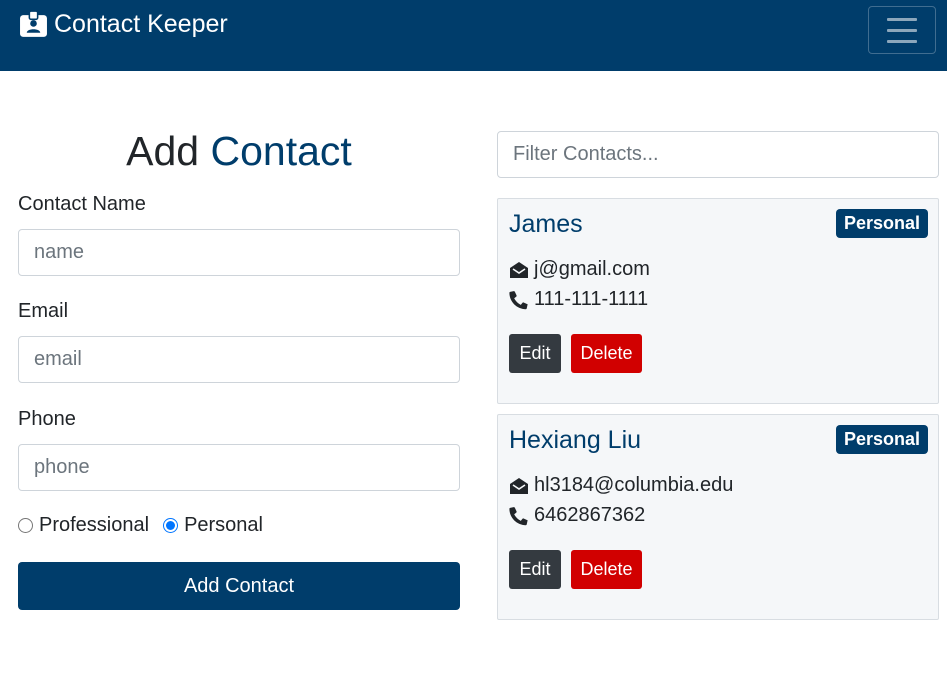 Image resolution: width=947 pixels, height=685 pixels. I want to click on professional-label: Professional, so click(94, 525).